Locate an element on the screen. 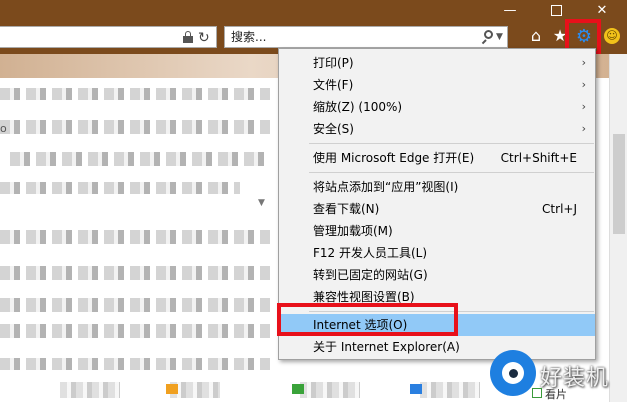  search-box: 搜索... ▼ is located at coordinates (366, 37).